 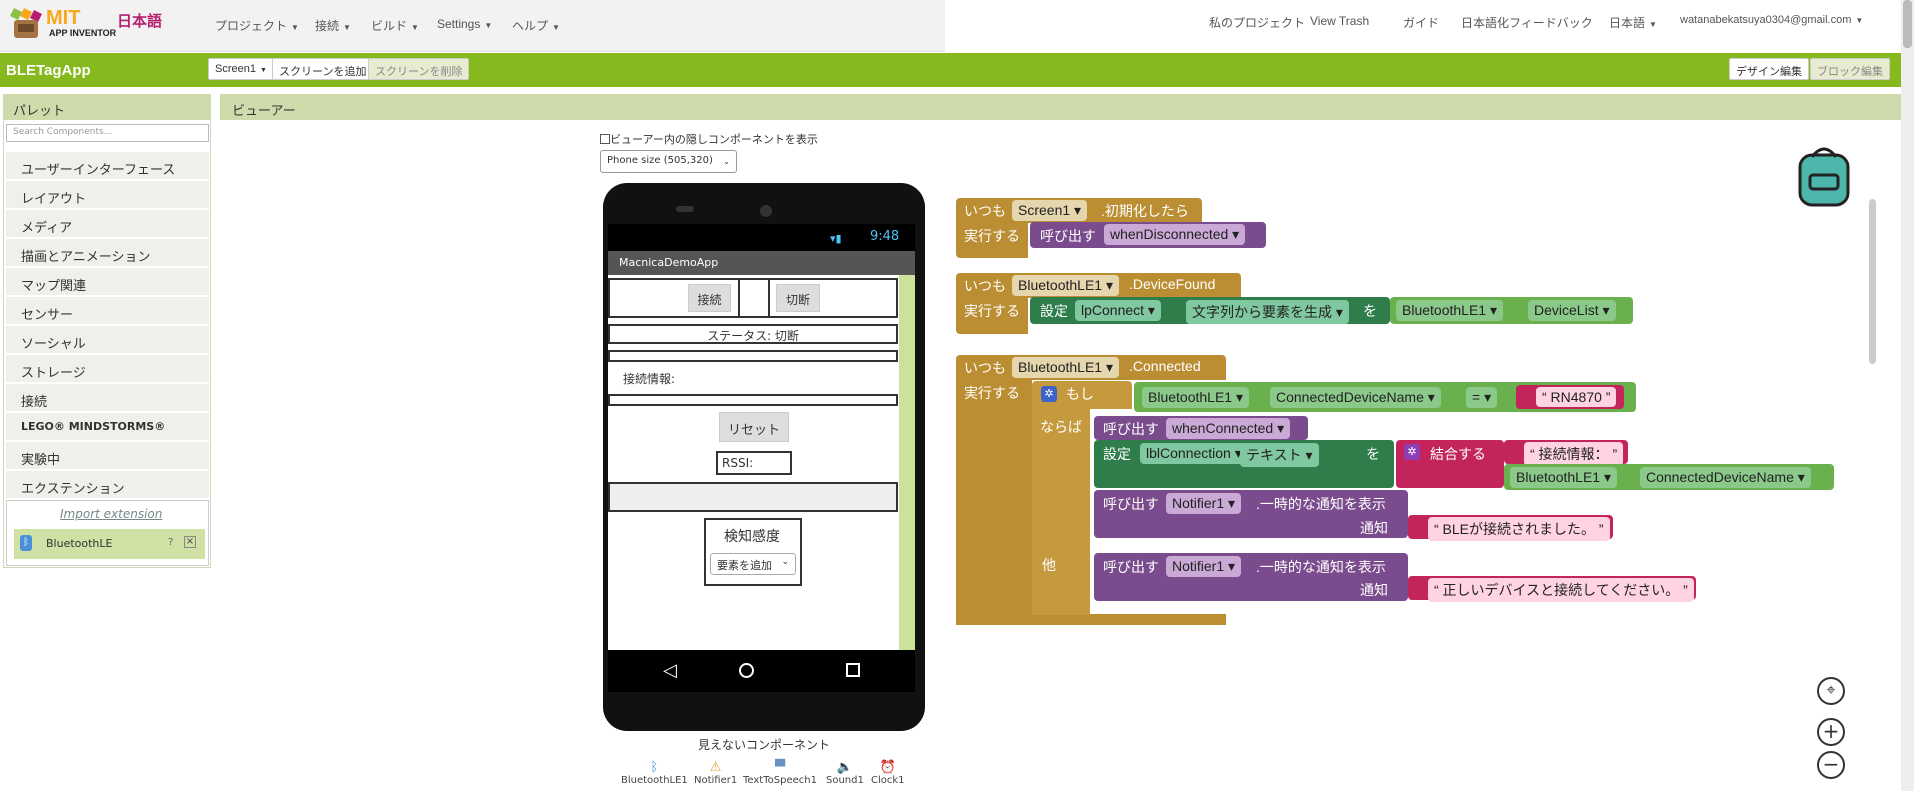 I want to click on procedure-dropdown: whenConnected ▾, so click(x=1228, y=428).